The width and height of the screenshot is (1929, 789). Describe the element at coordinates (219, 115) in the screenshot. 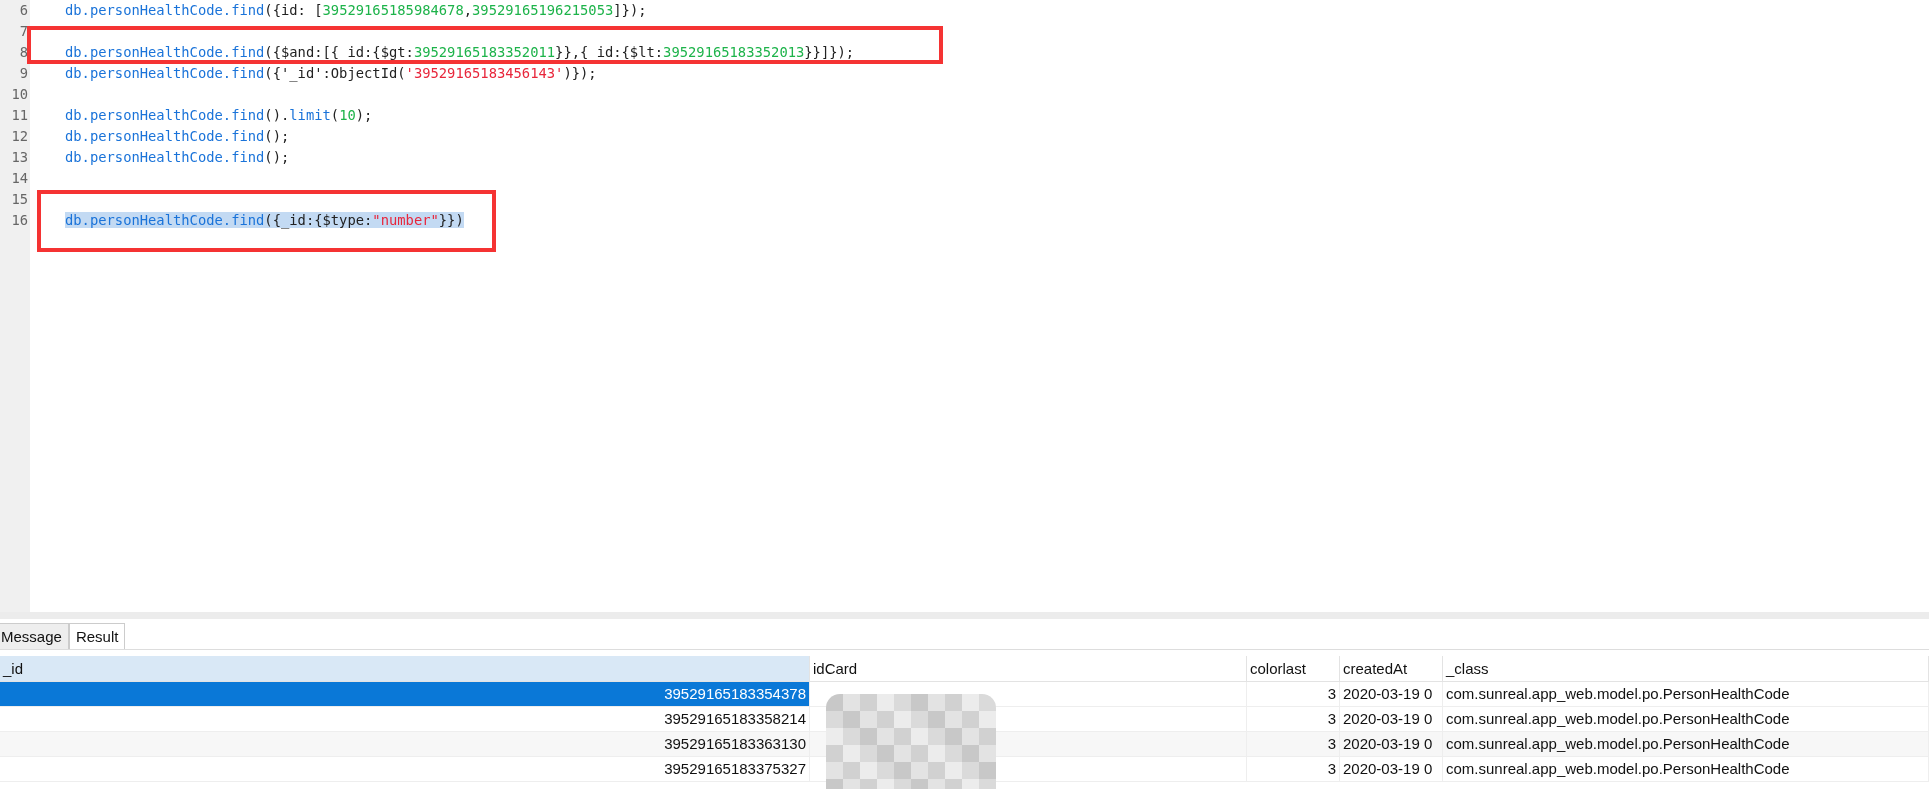

I see `code-line: db.personHealthCode.find().limit(10);` at that location.